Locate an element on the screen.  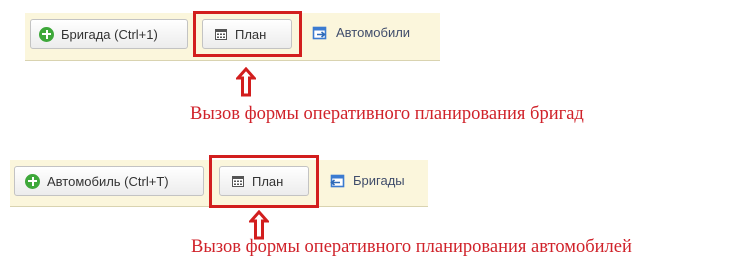
automobiles-link: Автомобили is located at coordinates (361, 32).